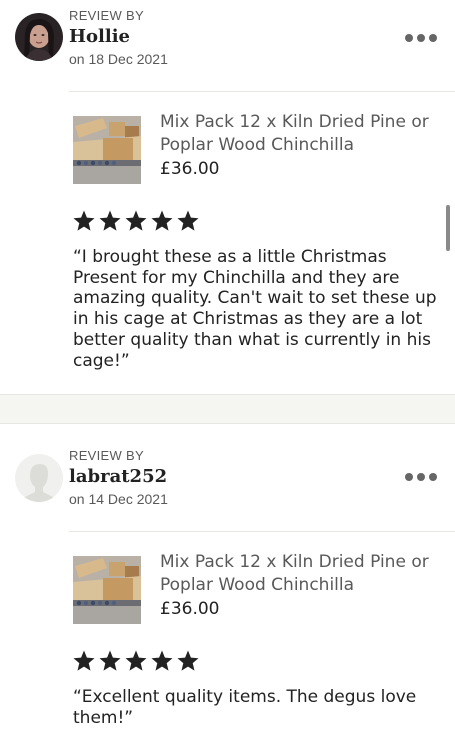  Describe the element at coordinates (118, 499) in the screenshot. I see `review-date: on 14 Dec 2021` at that location.